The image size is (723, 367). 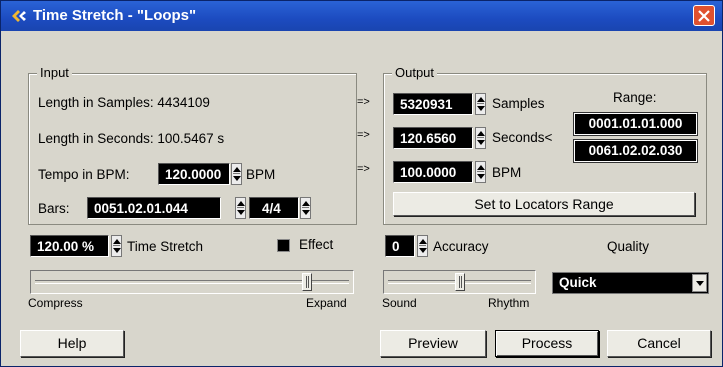 I want to click on output-samples-spinner, so click(x=480, y=104).